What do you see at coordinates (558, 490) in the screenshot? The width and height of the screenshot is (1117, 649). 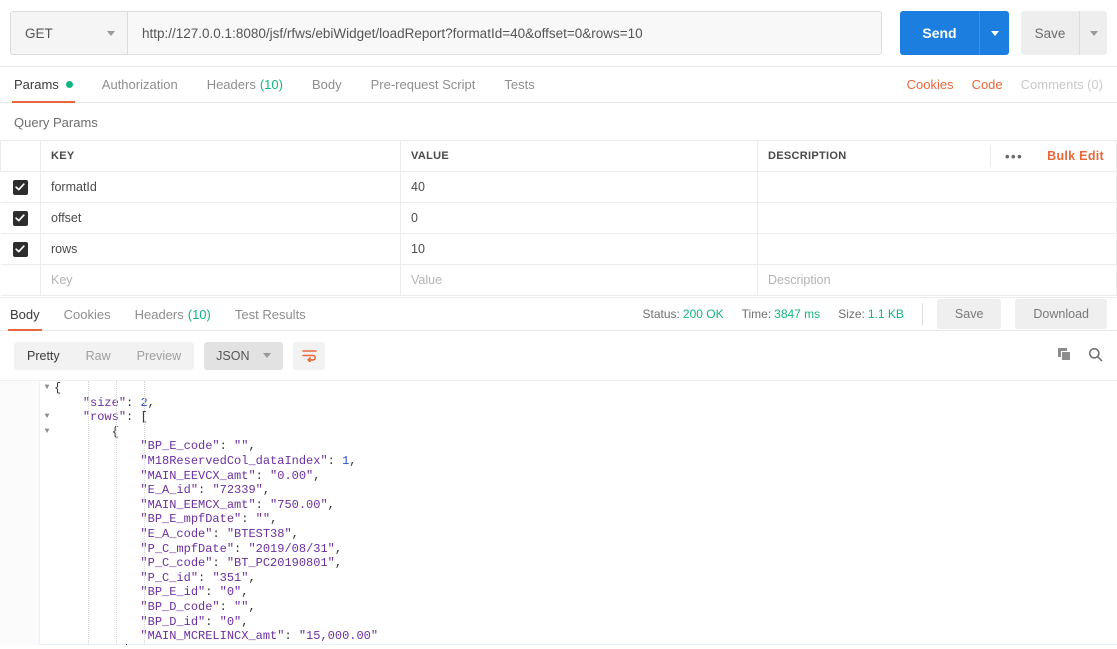 I see `code-line: 8 "E_A_id": "72339",` at bounding box center [558, 490].